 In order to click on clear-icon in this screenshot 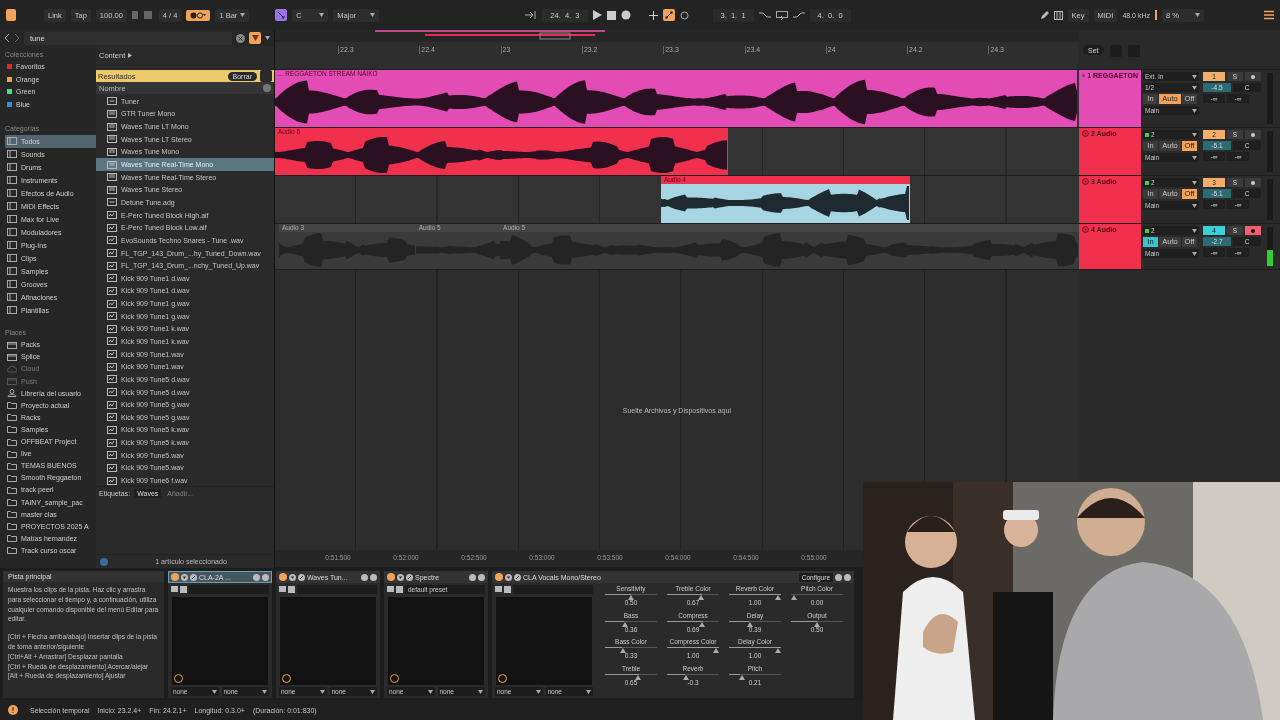, I will do `click(240, 38)`.